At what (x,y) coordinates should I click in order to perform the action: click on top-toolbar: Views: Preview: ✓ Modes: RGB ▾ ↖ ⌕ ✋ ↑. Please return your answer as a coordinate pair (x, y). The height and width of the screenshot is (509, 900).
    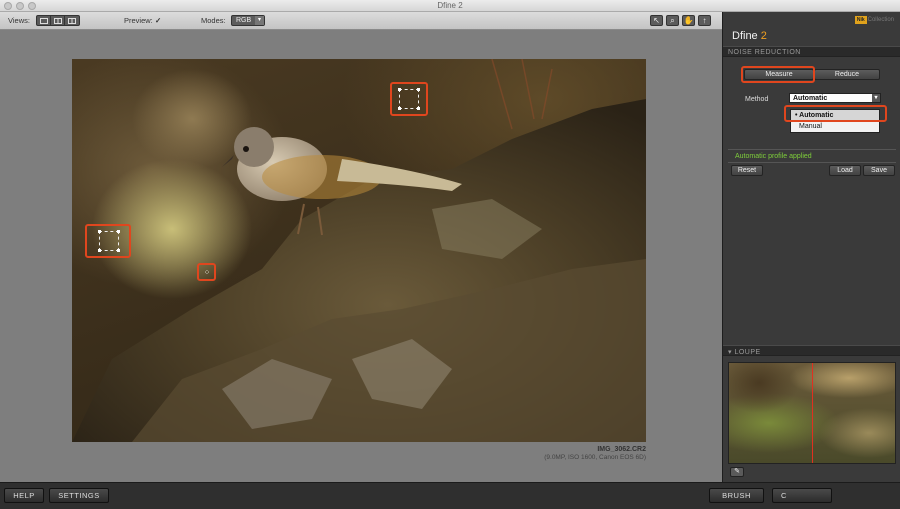
    Looking at the image, I should click on (361, 21).